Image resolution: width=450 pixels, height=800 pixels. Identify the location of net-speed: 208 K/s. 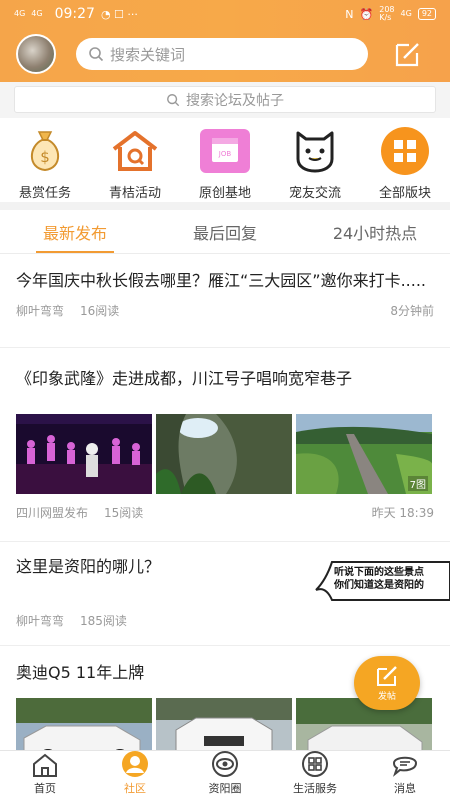
(387, 13).